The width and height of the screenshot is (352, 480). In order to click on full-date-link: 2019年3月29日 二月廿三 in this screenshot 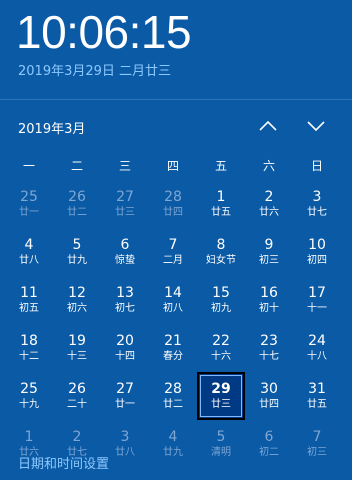, I will do `click(94, 69)`.